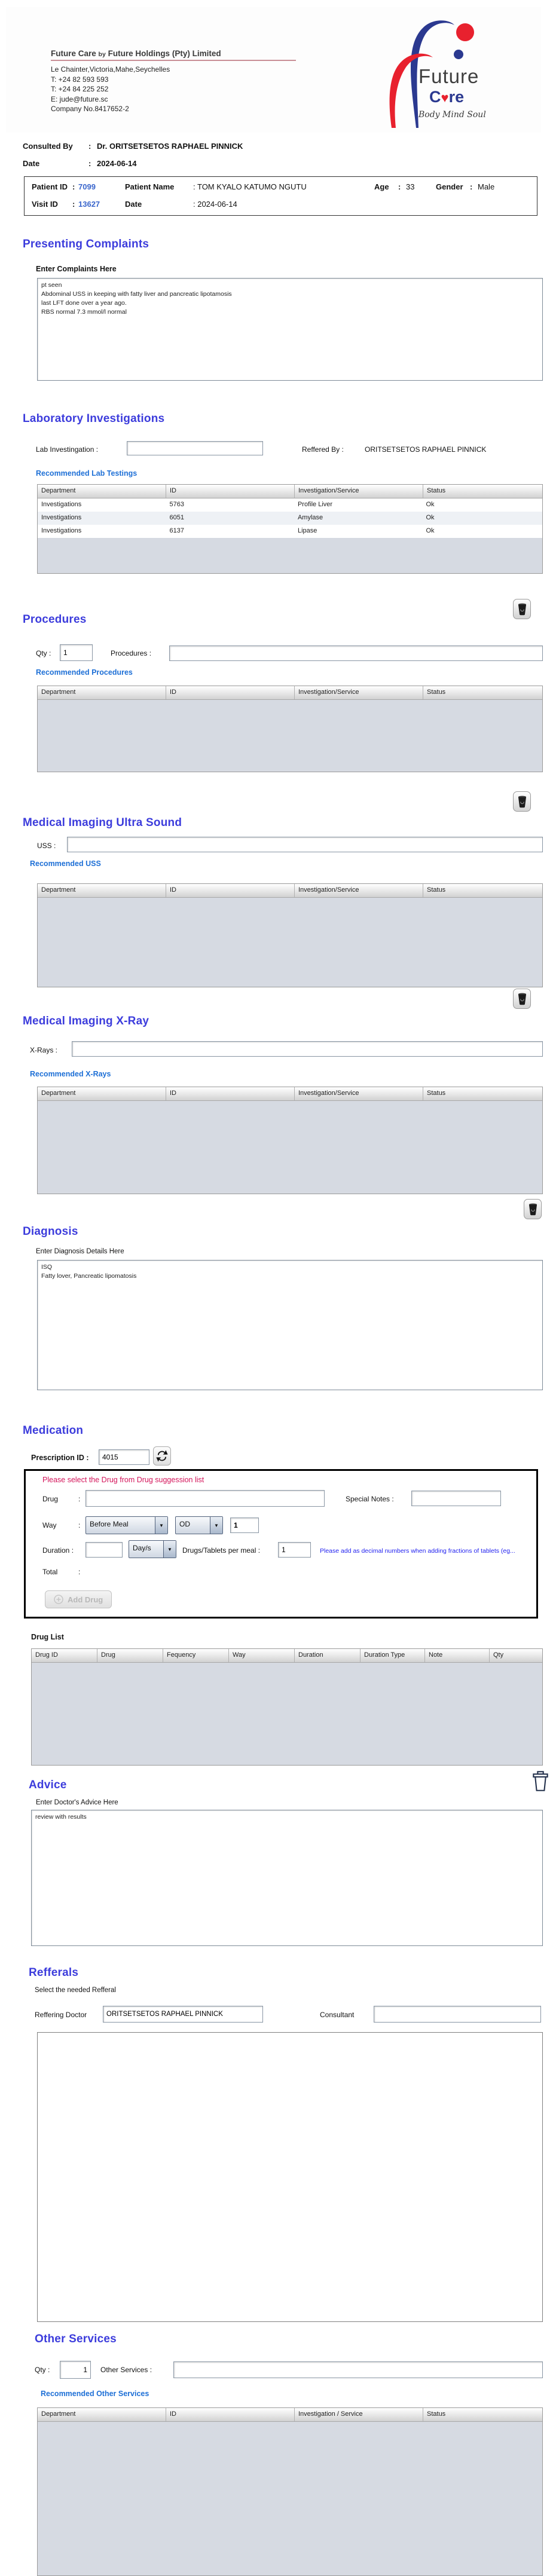 The image size is (556, 2576). Describe the element at coordinates (66, 863) in the screenshot. I see `recommended-uss-link: Recommended USS` at that location.